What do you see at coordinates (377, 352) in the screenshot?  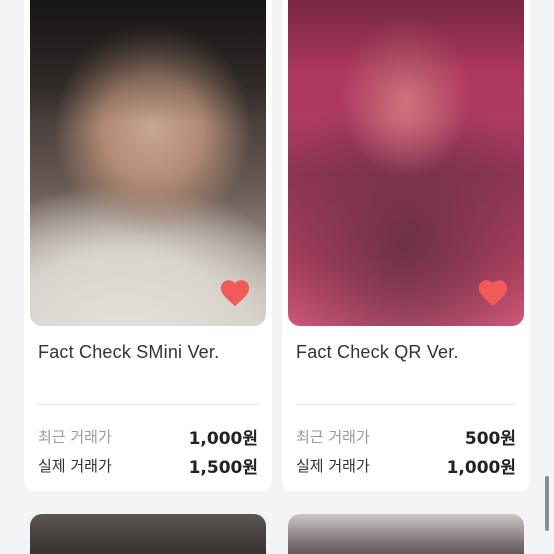 I see `product-title: Fact Check QR Ver.` at bounding box center [377, 352].